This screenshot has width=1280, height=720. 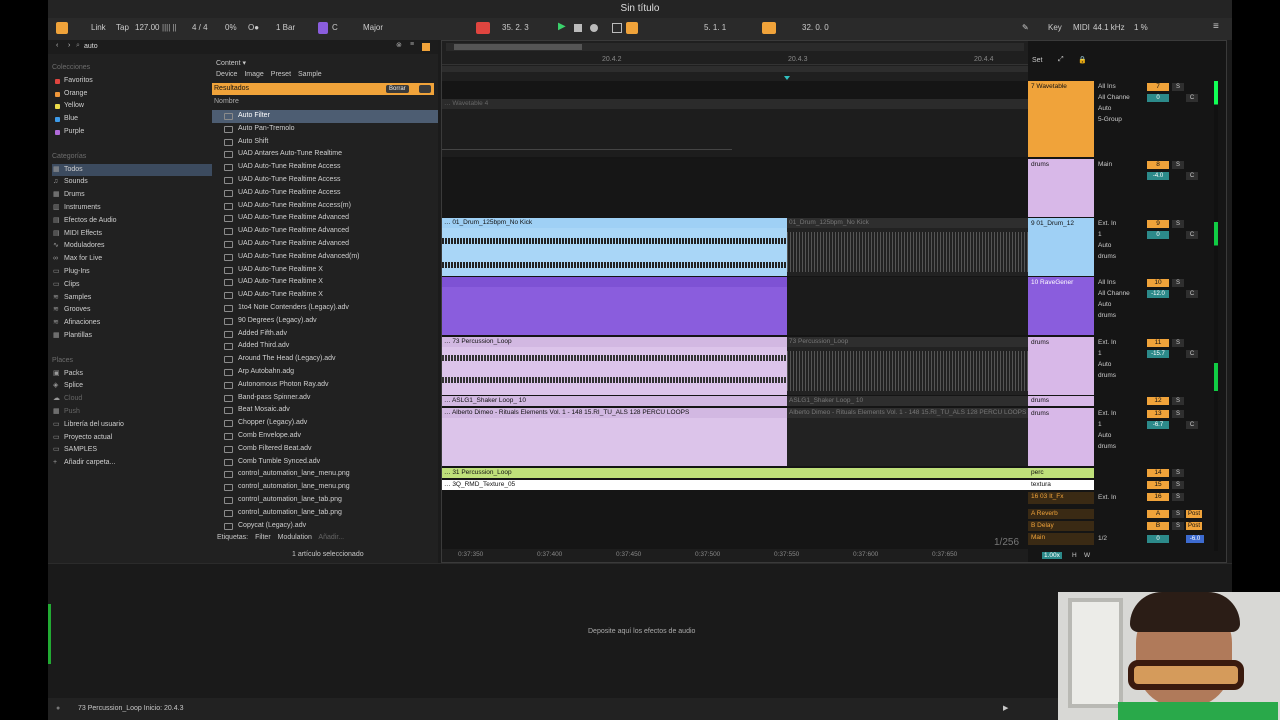 What do you see at coordinates (98, 27) in the screenshot?
I see `link-button: Link` at bounding box center [98, 27].